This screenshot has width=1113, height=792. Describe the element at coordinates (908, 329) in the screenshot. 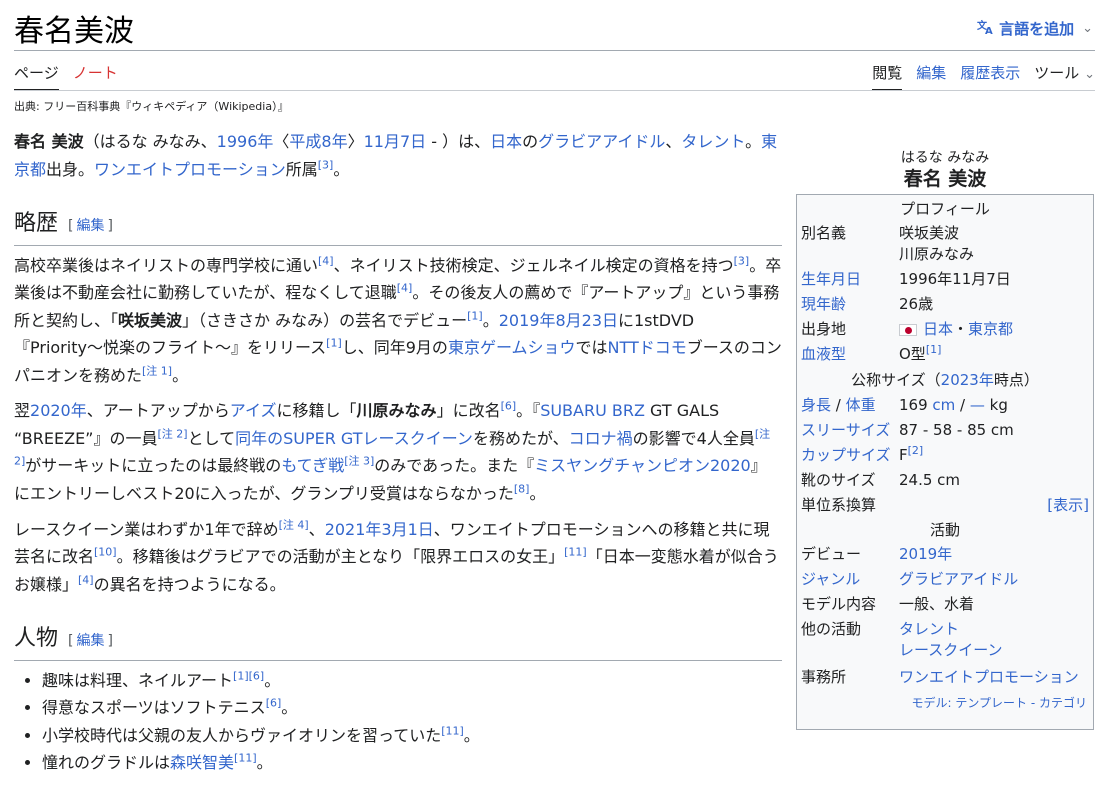

I see `japan-flag-icon` at that location.